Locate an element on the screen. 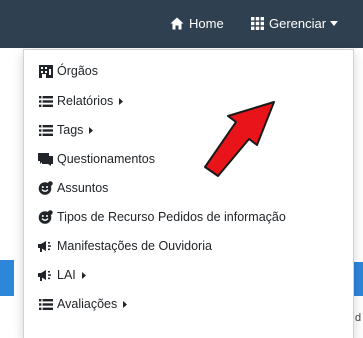 The width and height of the screenshot is (363, 338). home-label: Home is located at coordinates (206, 23).